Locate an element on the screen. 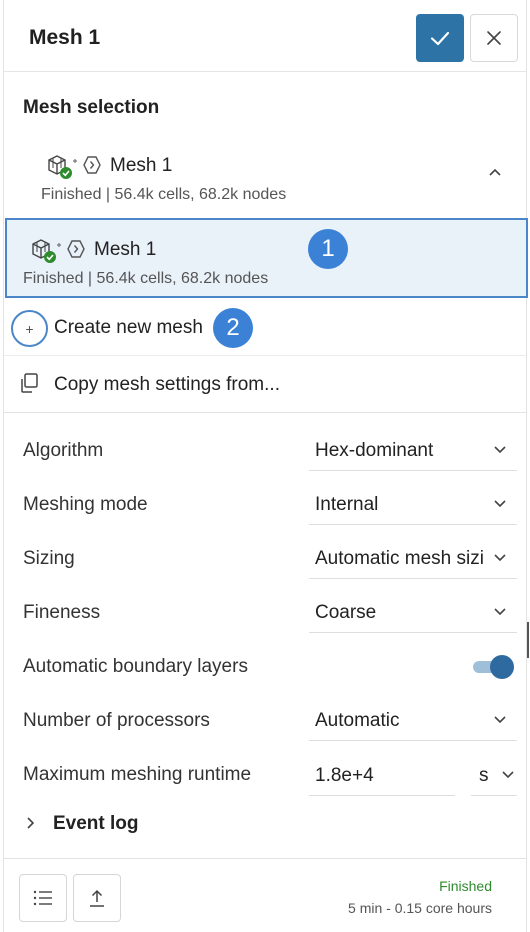 The width and height of the screenshot is (530, 932). list-button is located at coordinates (43, 898).